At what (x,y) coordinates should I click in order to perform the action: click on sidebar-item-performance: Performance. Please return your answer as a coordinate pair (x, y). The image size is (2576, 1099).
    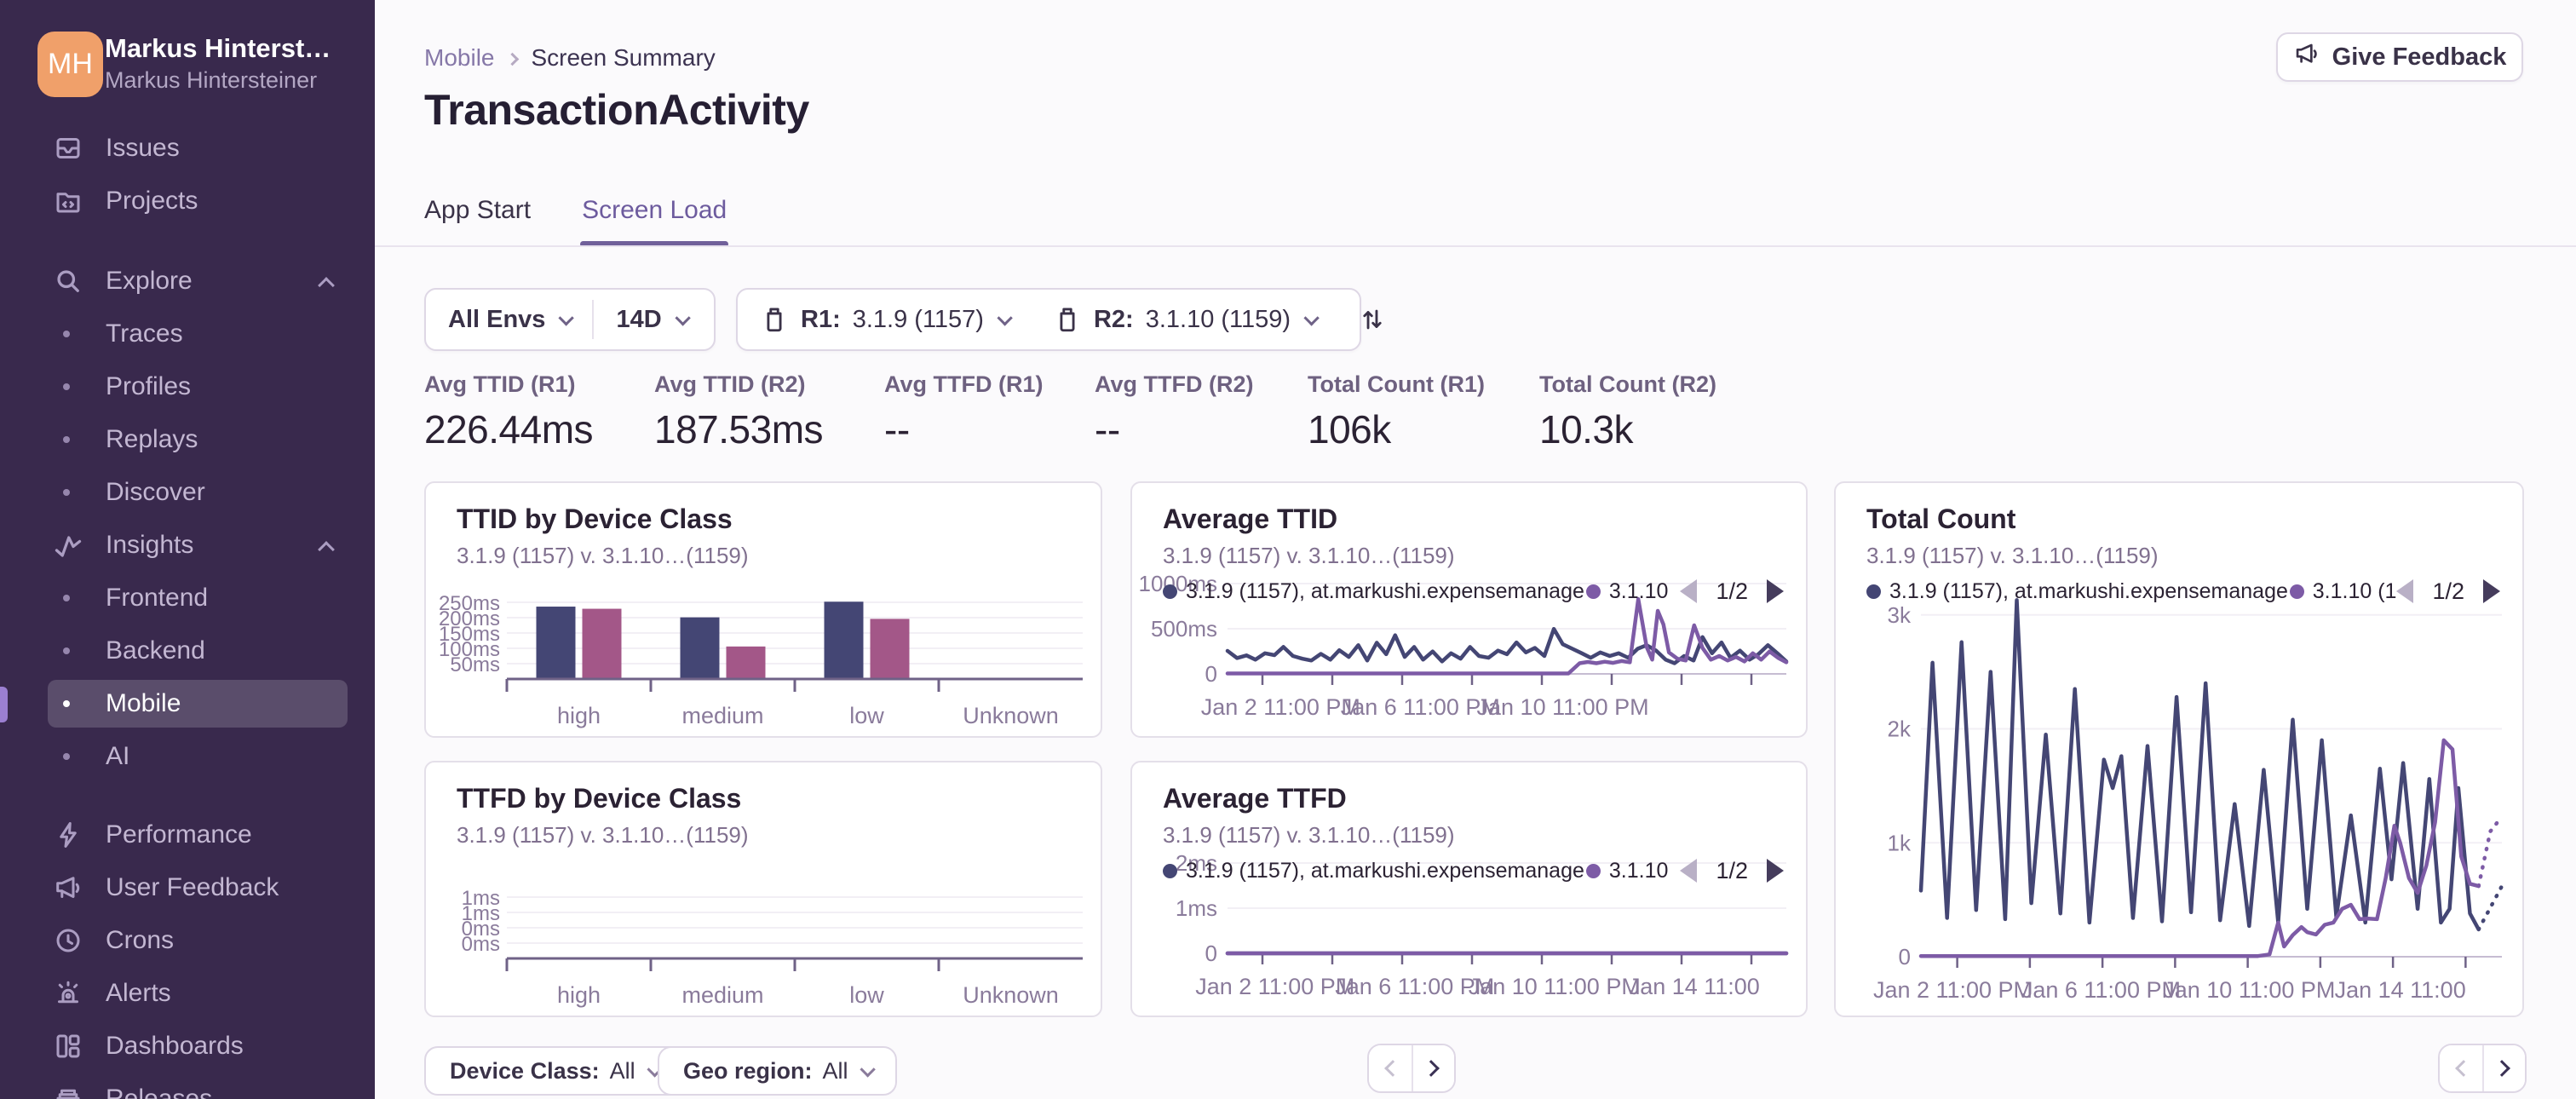
    Looking at the image, I should click on (198, 835).